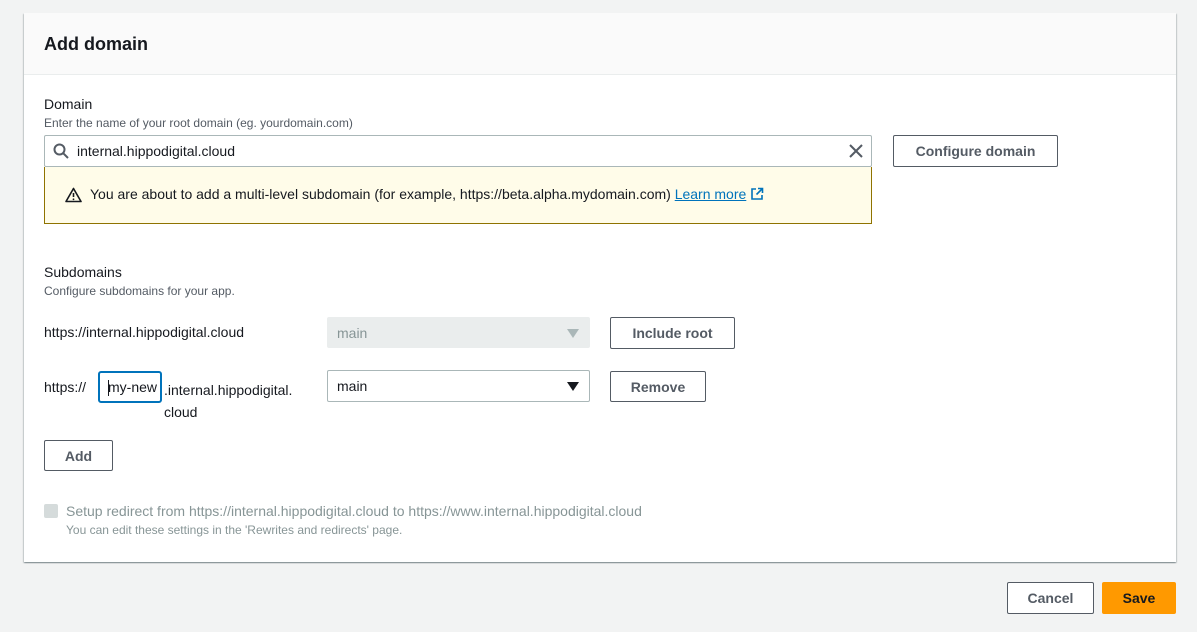 This screenshot has width=1197, height=632. Describe the element at coordinates (228, 401) in the screenshot. I see `subdomain-suffix: .internal.hippodigital. cloud` at that location.